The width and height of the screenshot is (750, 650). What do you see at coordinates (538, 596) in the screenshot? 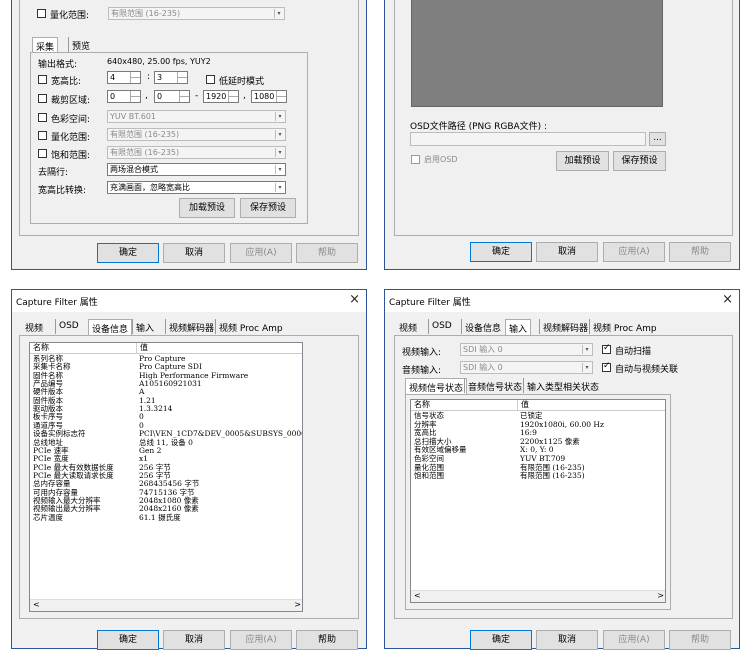
I see `br-horizontal-scrollbar: < >` at bounding box center [538, 596].